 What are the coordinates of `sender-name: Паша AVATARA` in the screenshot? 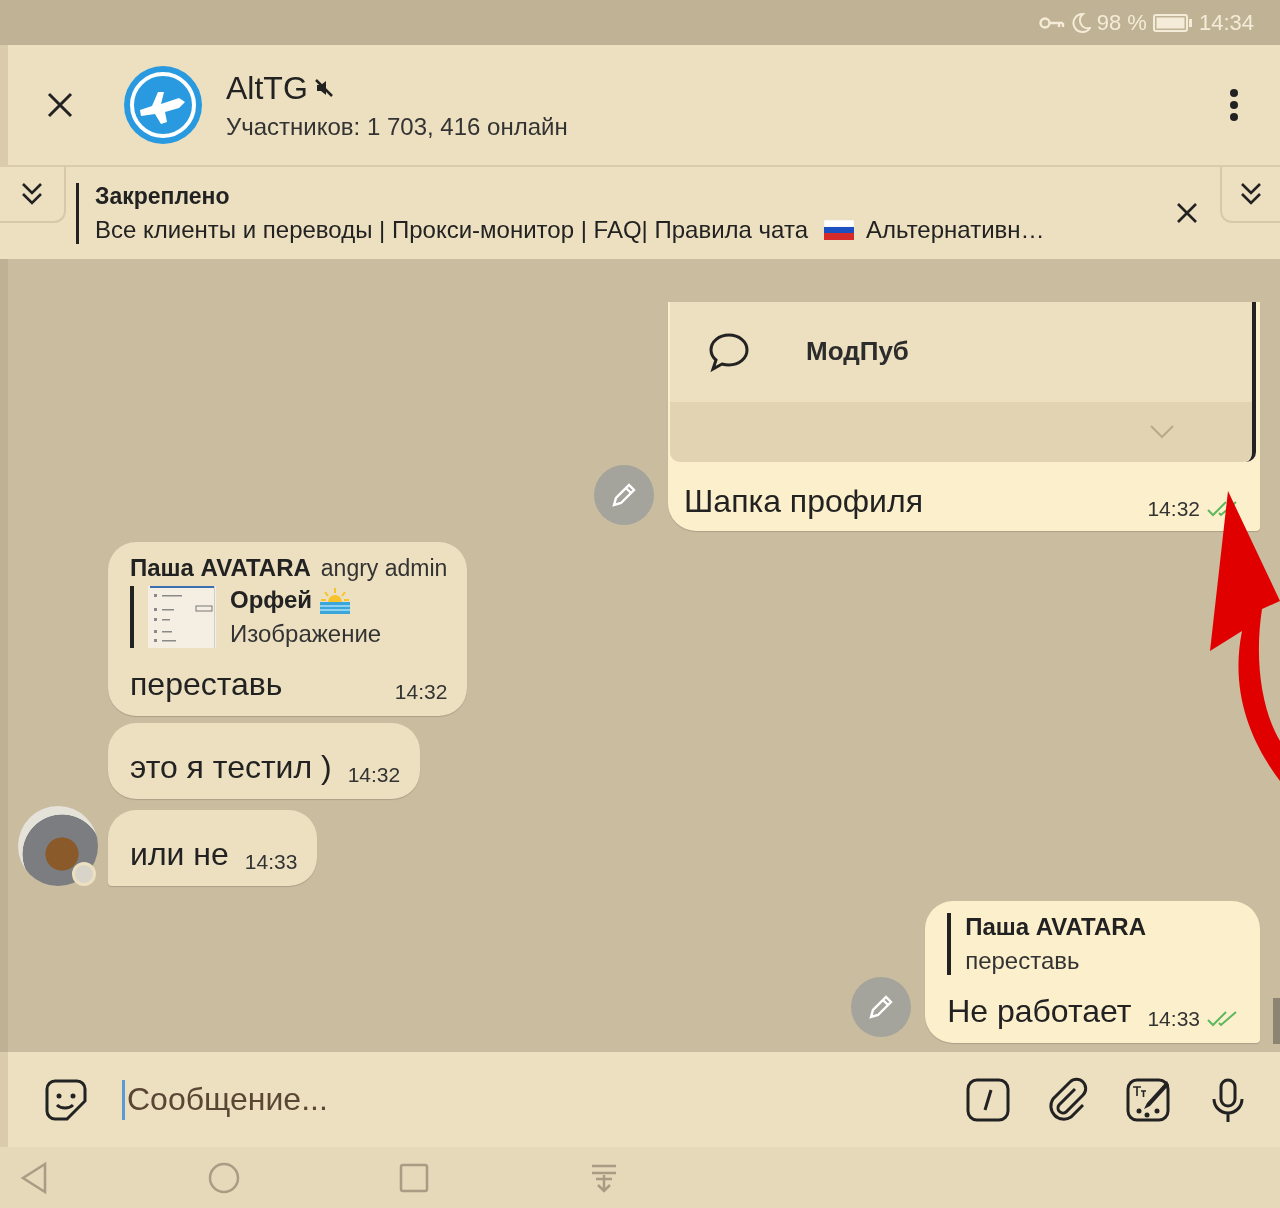 It's located at (220, 568).